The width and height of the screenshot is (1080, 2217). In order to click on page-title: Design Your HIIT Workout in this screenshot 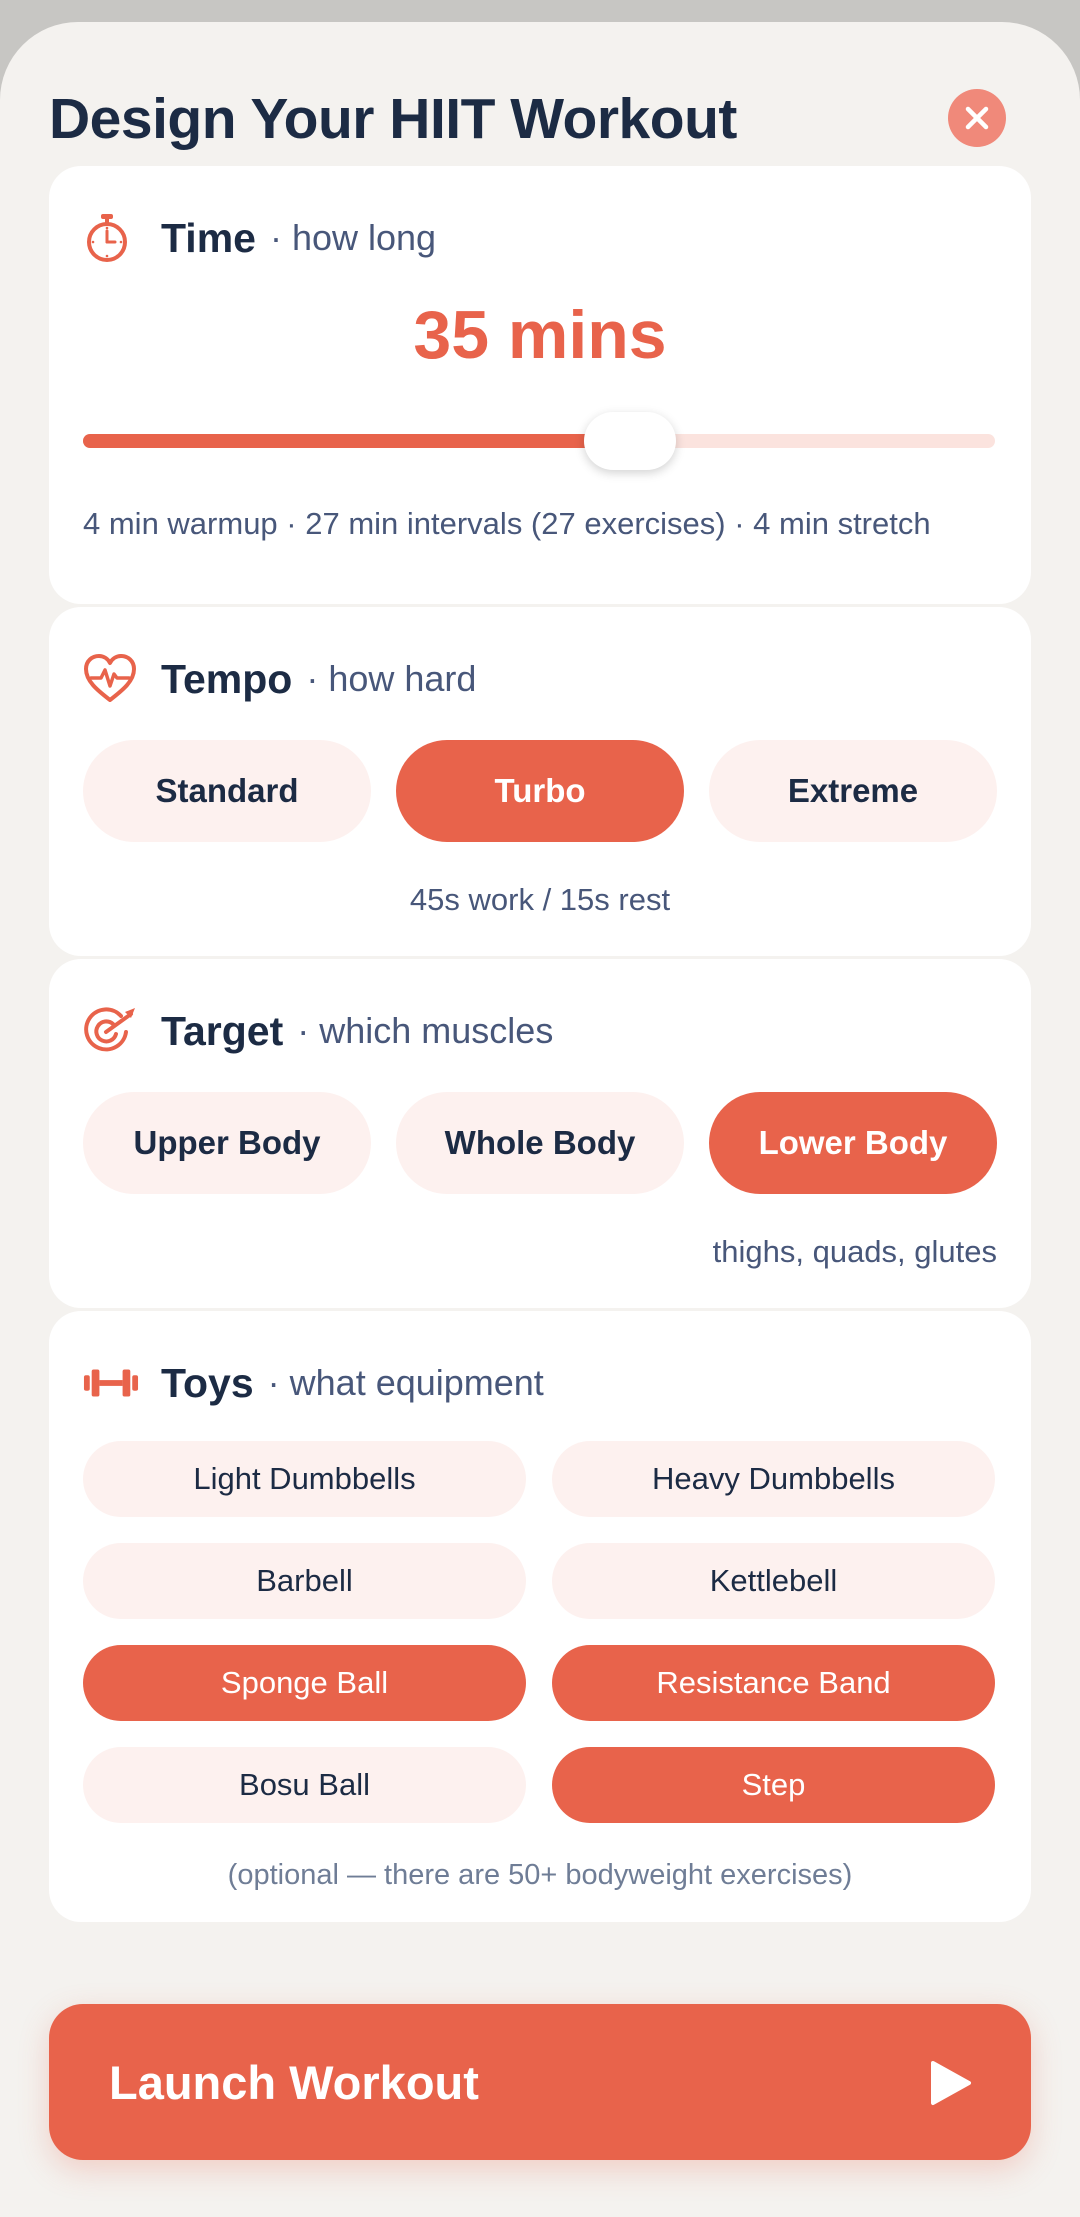, I will do `click(393, 119)`.